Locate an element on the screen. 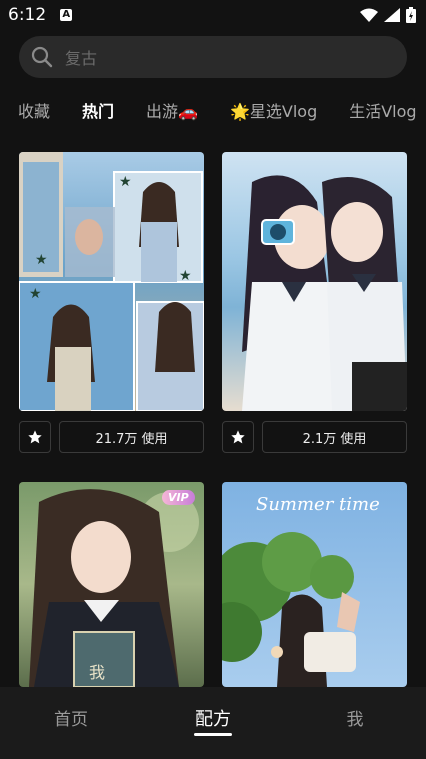 This screenshot has width=426, height=759. notification-icon: A is located at coordinates (66, 15).